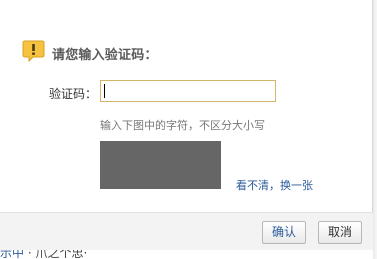  I want to click on captcha-image, so click(160, 165).